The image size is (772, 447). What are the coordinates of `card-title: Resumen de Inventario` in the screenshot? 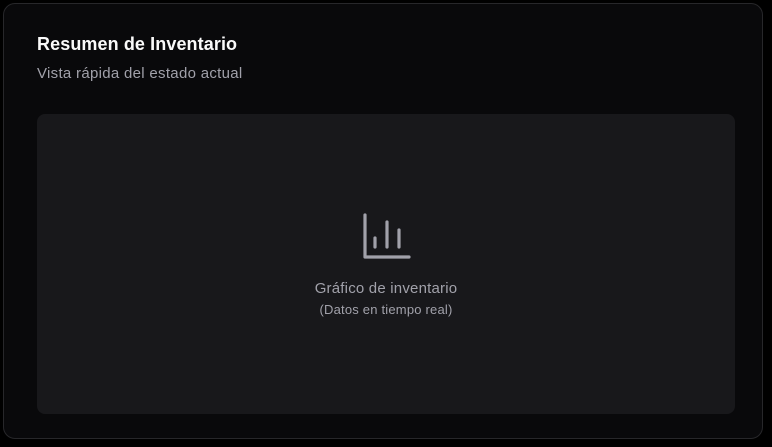 It's located at (137, 44).